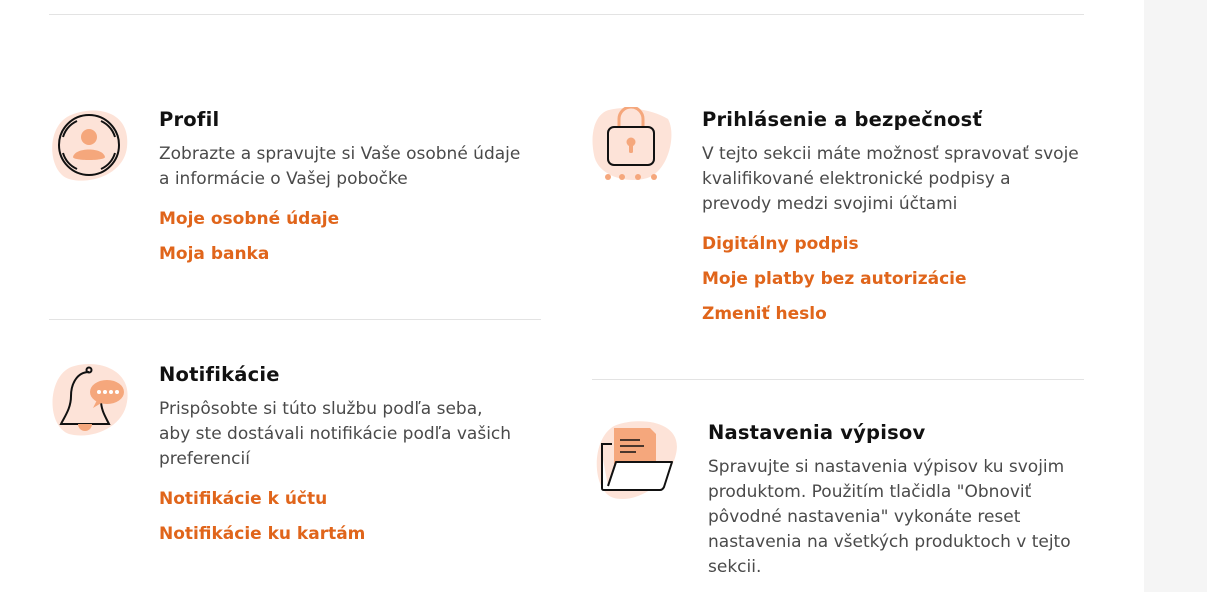 This screenshot has height=592, width=1207. I want to click on link-account-notifications: Notifikácie k účtu, so click(339, 499).